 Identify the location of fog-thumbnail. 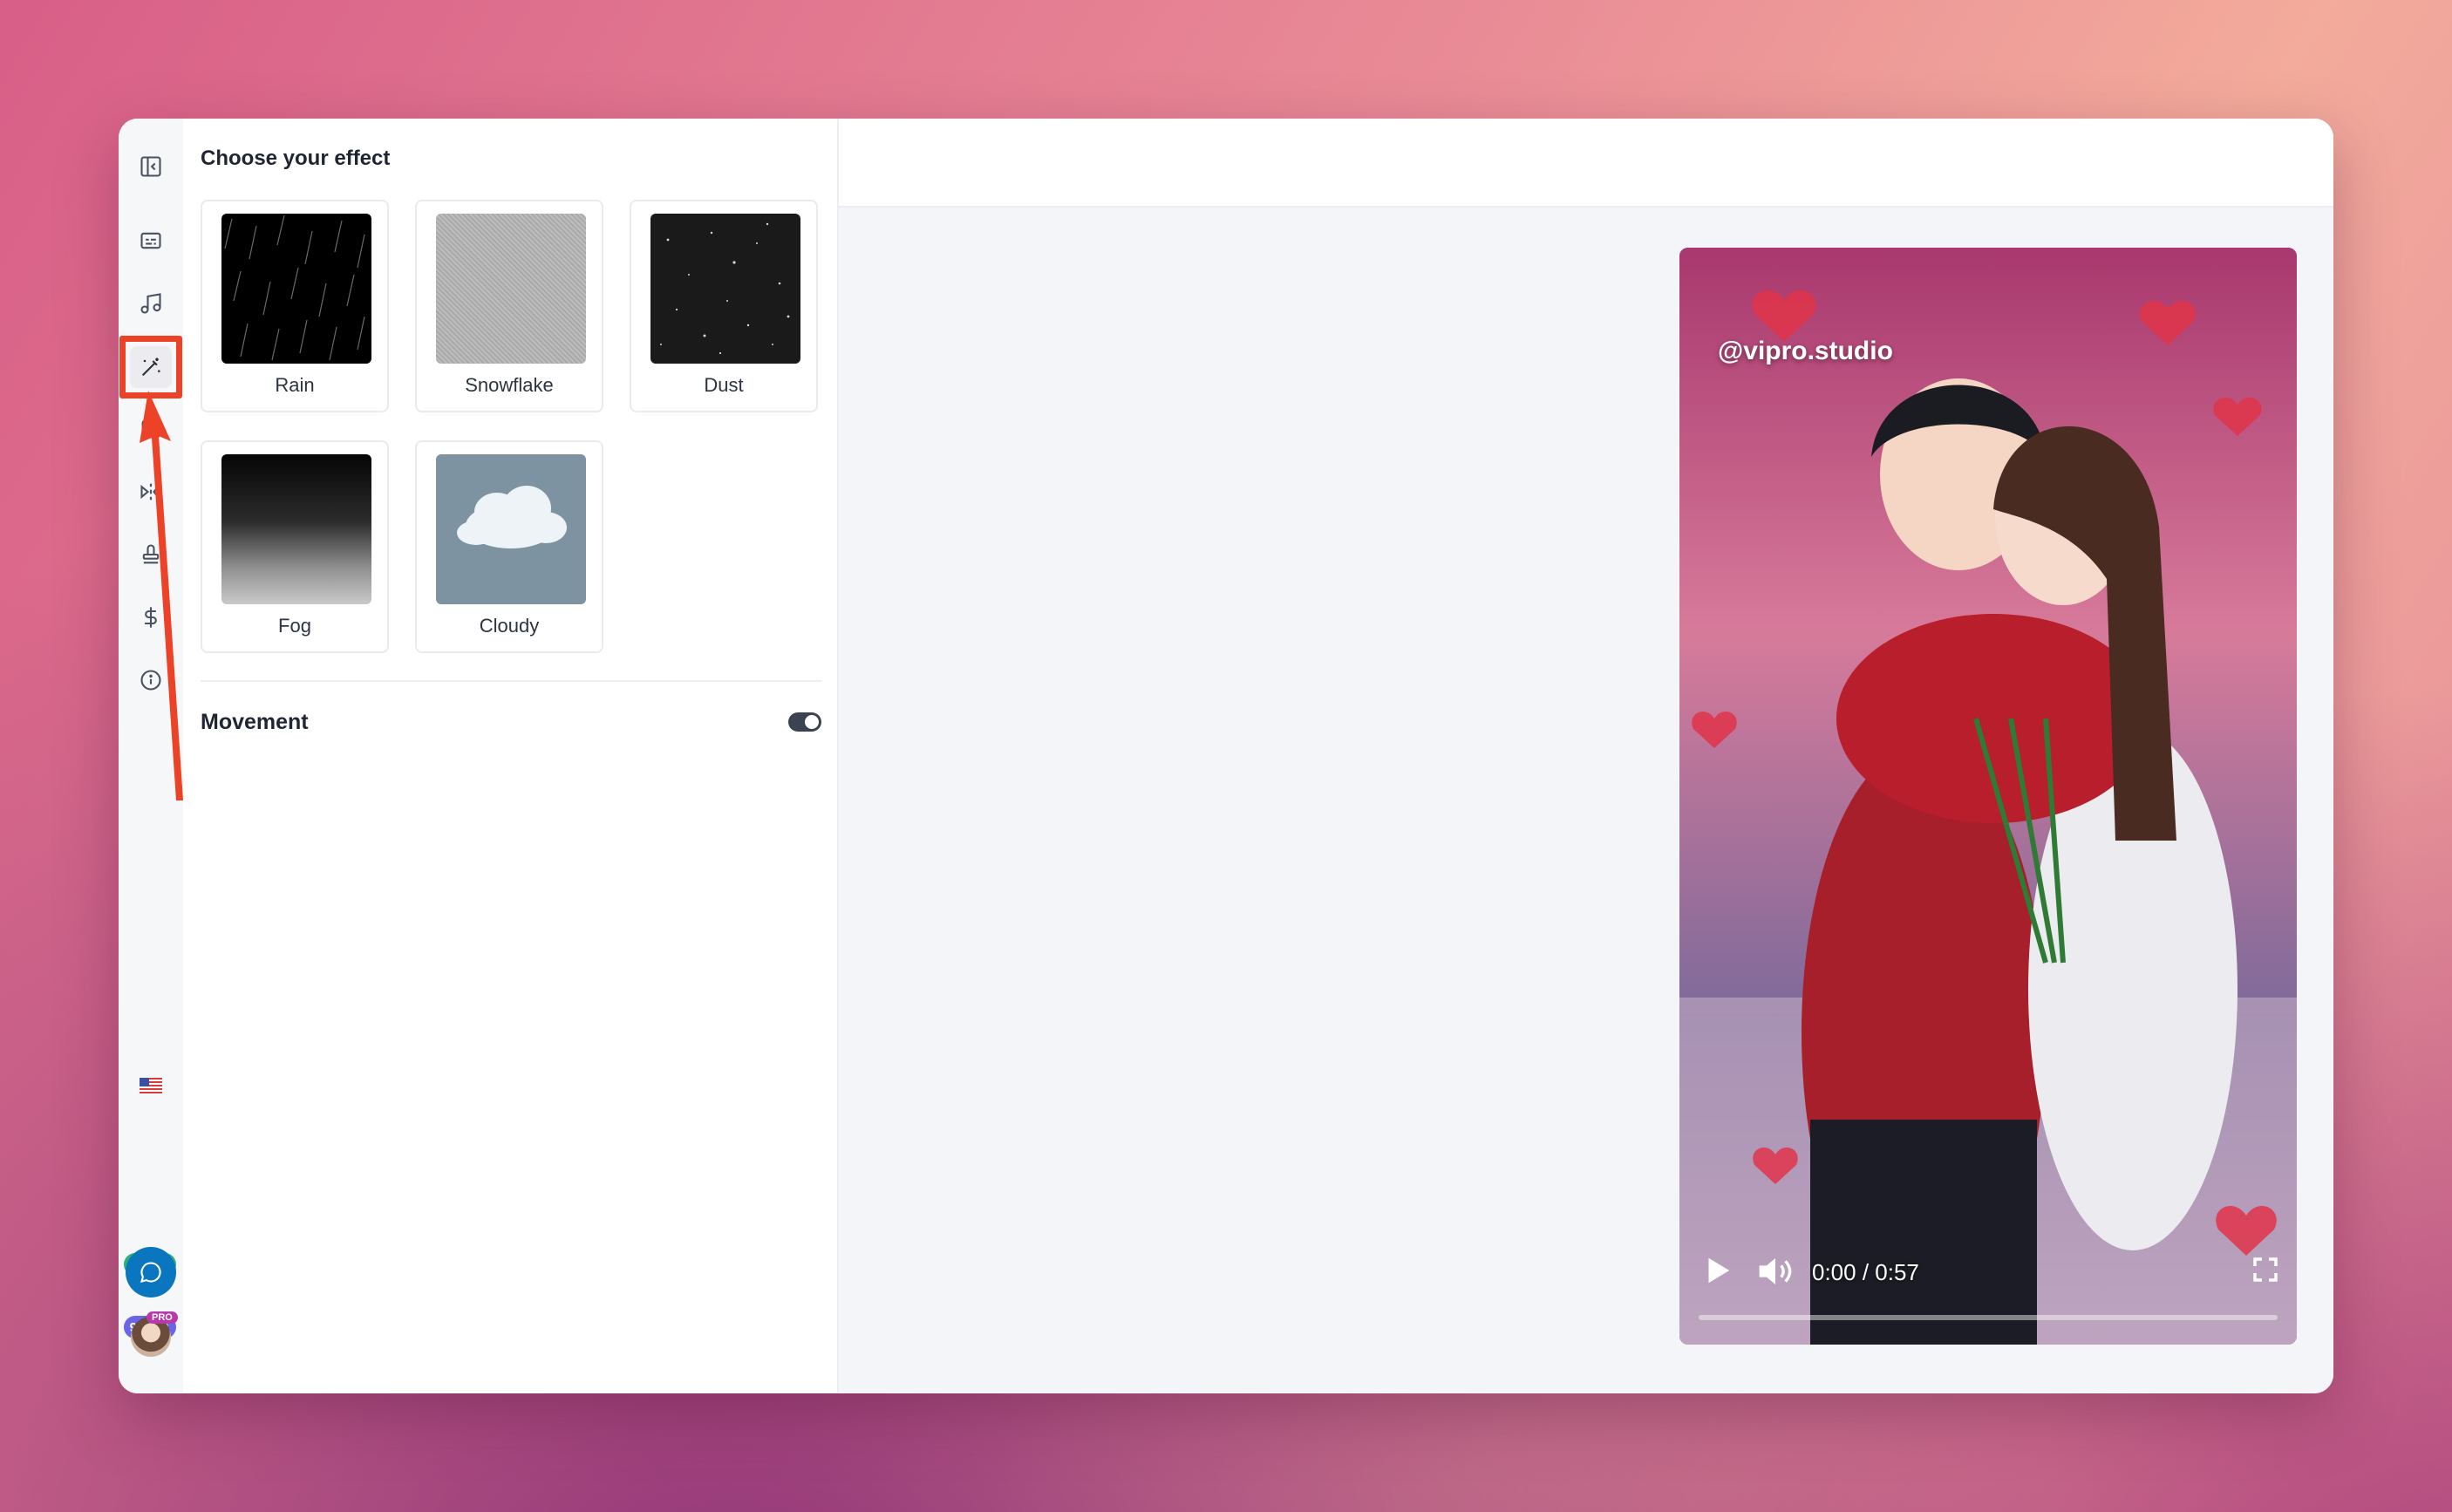
(296, 529).